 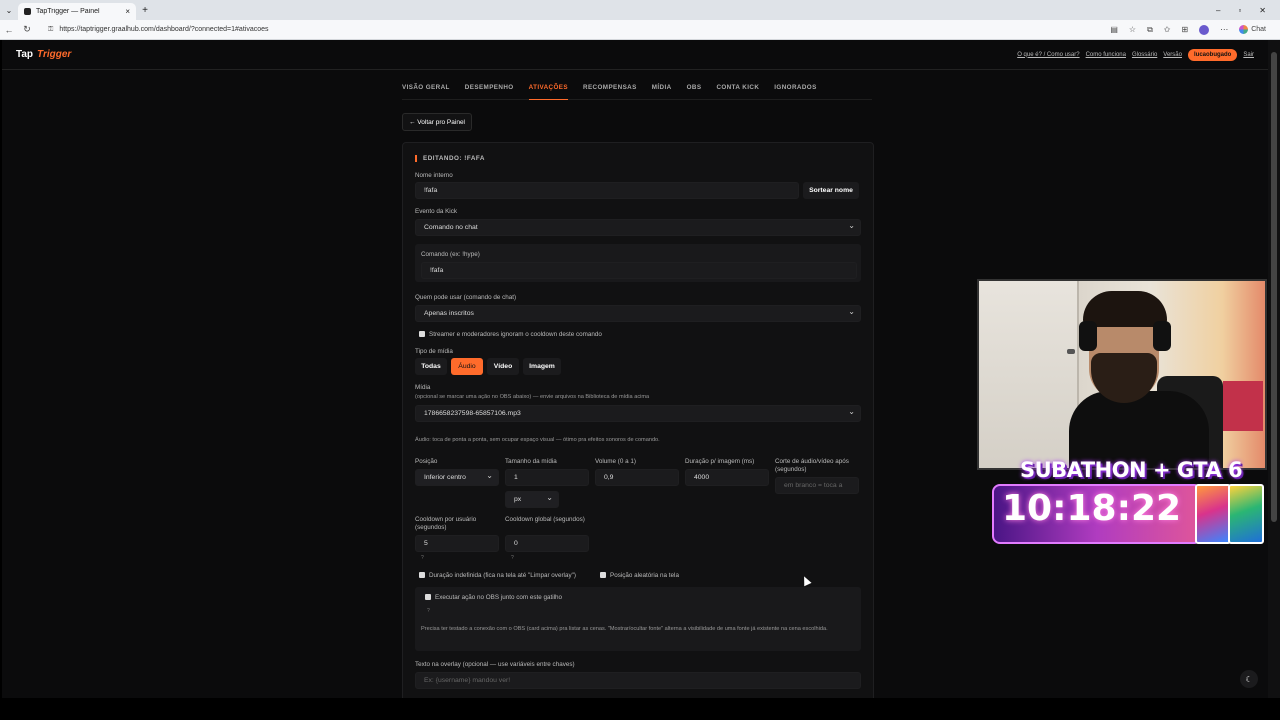 I want to click on new-tab-icon: +, so click(x=145, y=10).